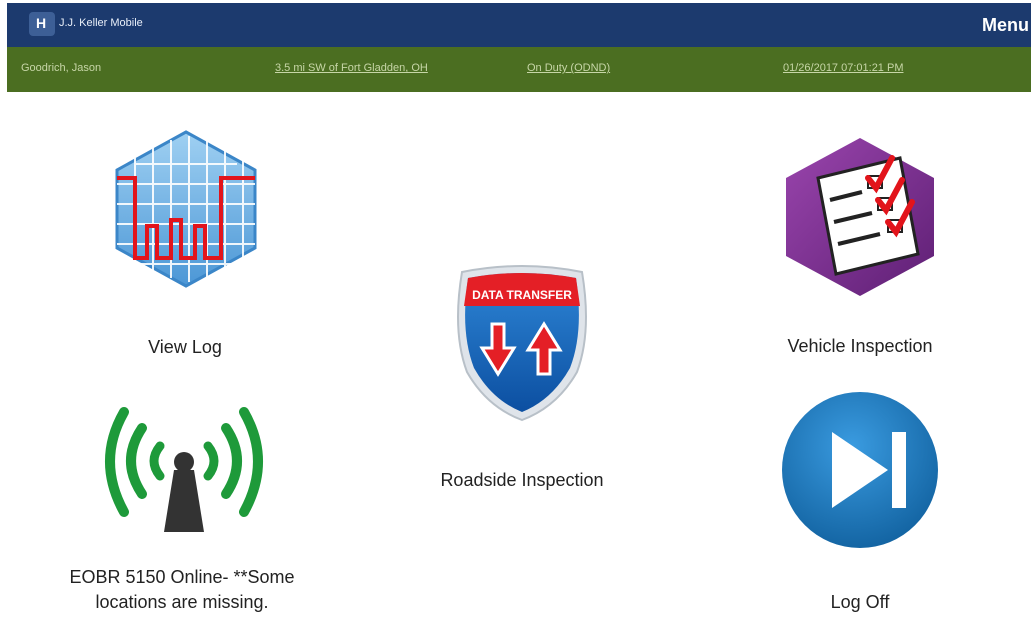 The height and width of the screenshot is (619, 1031). I want to click on view-log-button: View Log, so click(185, 246).